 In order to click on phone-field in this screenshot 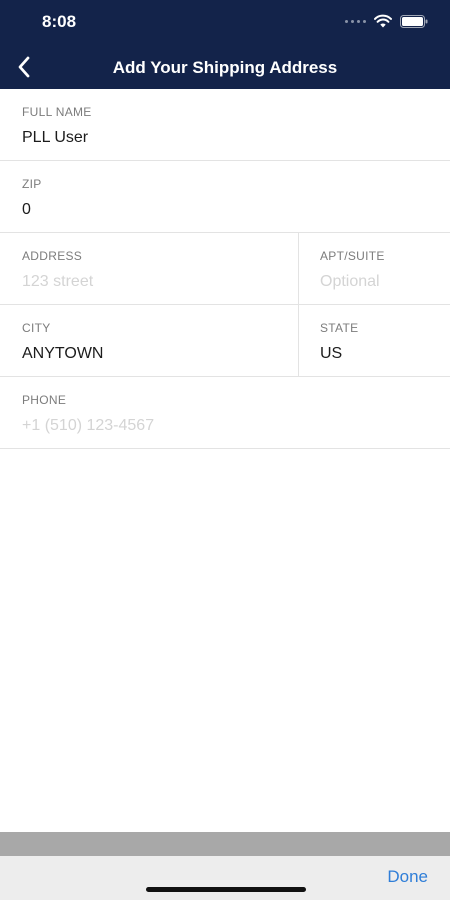, I will do `click(142, 426)`.